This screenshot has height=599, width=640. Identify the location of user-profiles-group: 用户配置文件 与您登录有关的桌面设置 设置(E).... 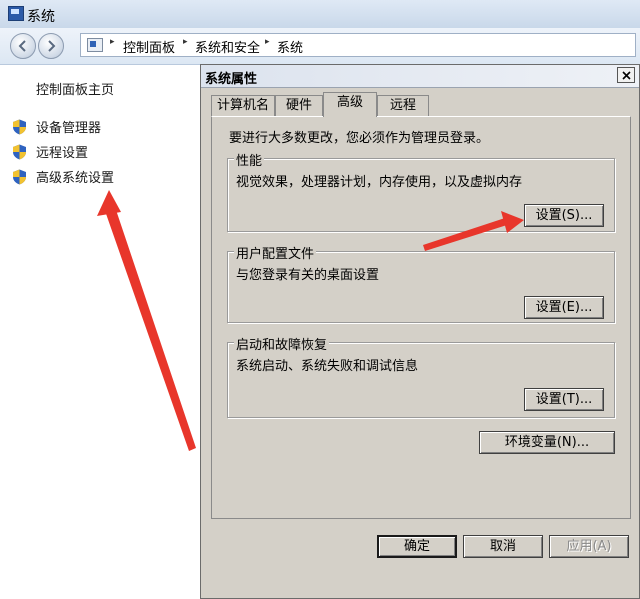
(421, 283).